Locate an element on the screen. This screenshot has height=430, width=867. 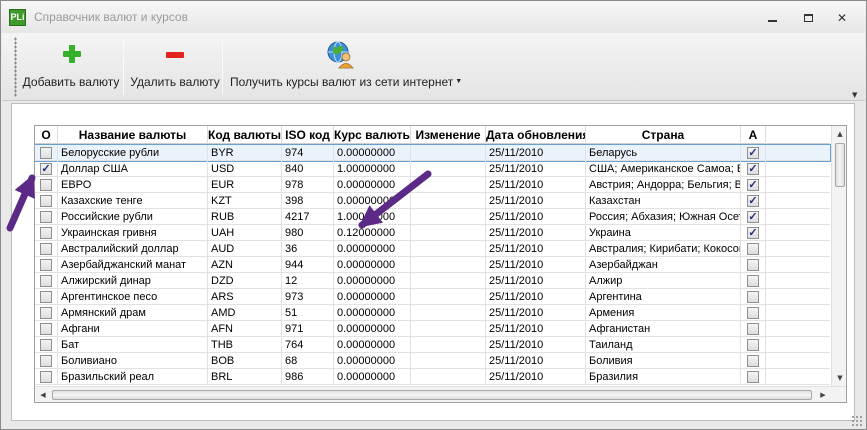
cell-name: Аргентинское песо is located at coordinates (133, 297).